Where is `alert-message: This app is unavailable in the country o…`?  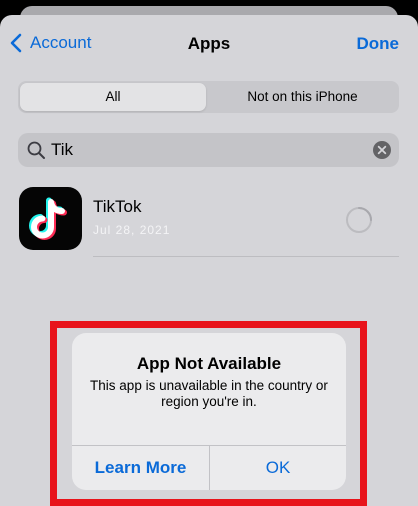 alert-message: This app is unavailable in the country o… is located at coordinates (209, 393).